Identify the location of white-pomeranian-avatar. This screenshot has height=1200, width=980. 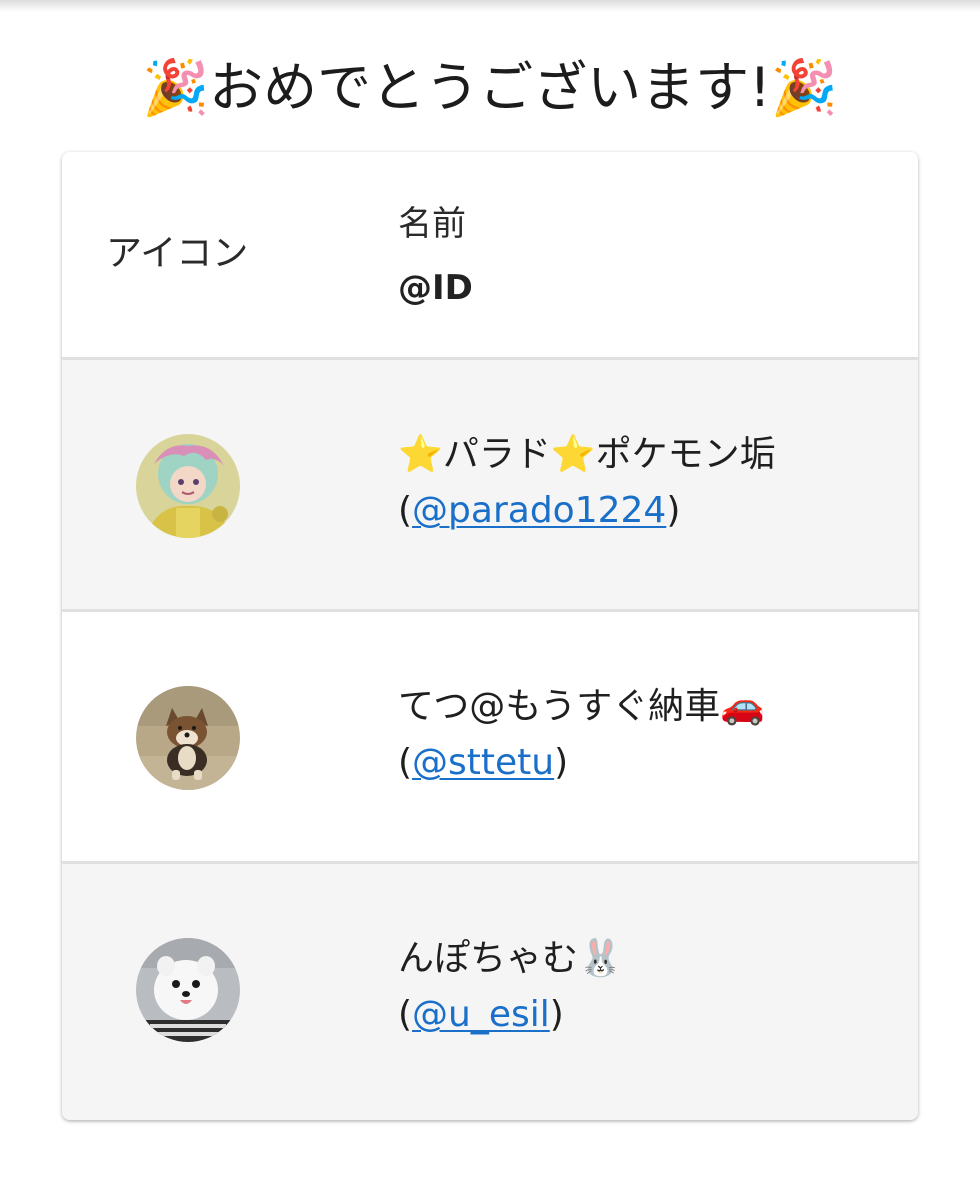
(188, 990).